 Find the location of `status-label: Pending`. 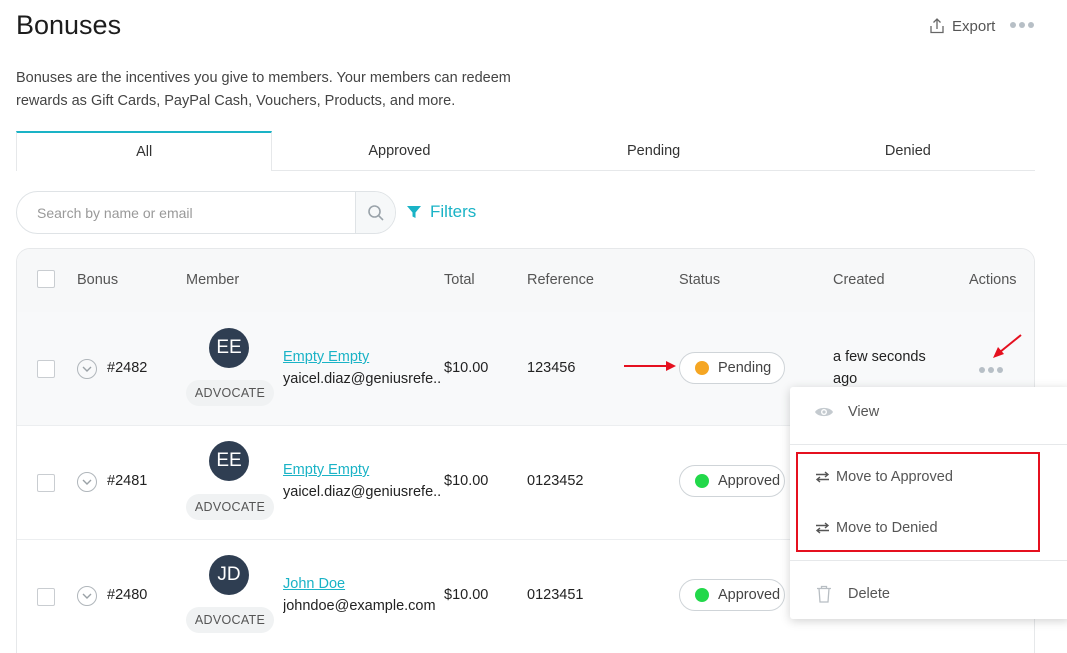

status-label: Pending is located at coordinates (745, 368).